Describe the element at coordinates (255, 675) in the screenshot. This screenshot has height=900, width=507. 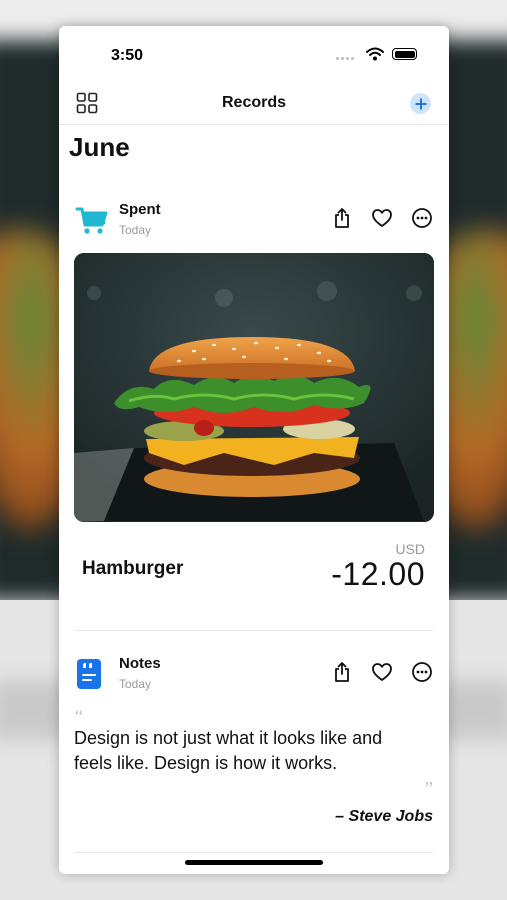
I see `record-header-notes: Notes Today` at that location.